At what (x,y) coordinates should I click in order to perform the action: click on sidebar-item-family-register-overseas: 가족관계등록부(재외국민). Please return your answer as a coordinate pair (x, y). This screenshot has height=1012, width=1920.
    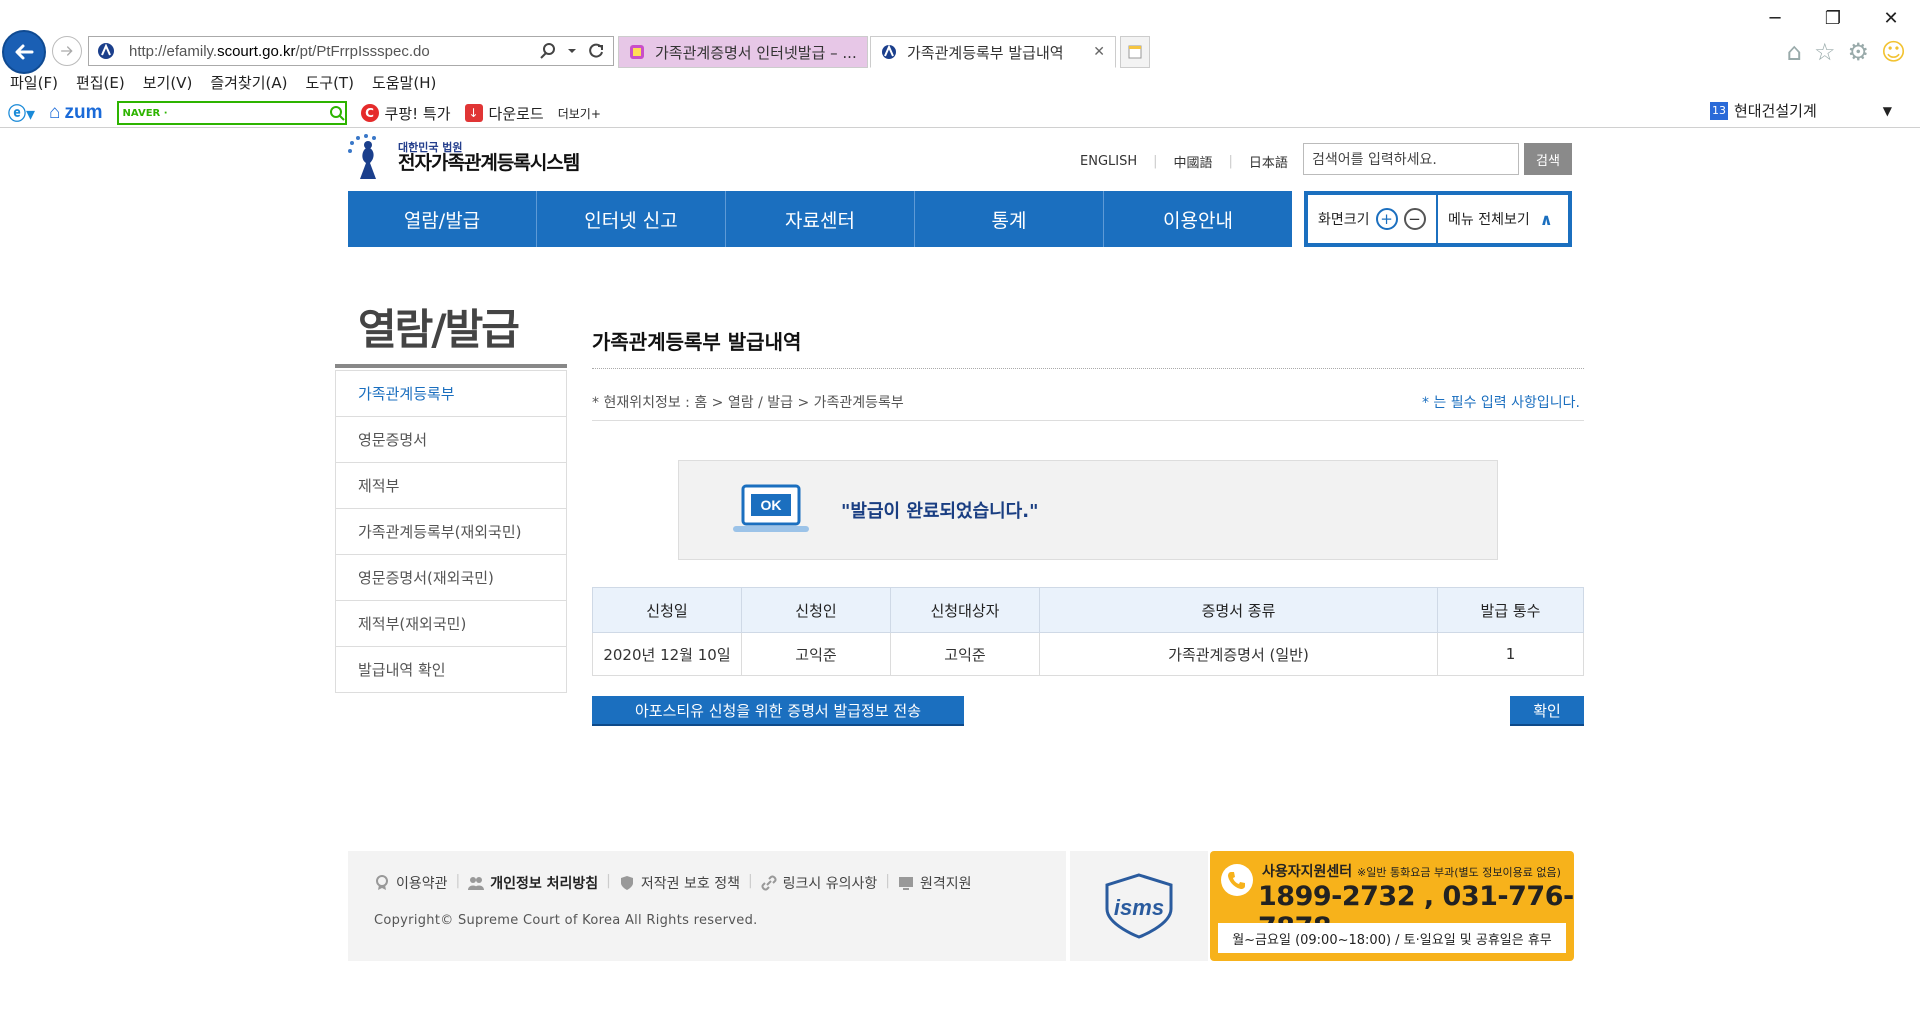
    Looking at the image, I should click on (451, 531).